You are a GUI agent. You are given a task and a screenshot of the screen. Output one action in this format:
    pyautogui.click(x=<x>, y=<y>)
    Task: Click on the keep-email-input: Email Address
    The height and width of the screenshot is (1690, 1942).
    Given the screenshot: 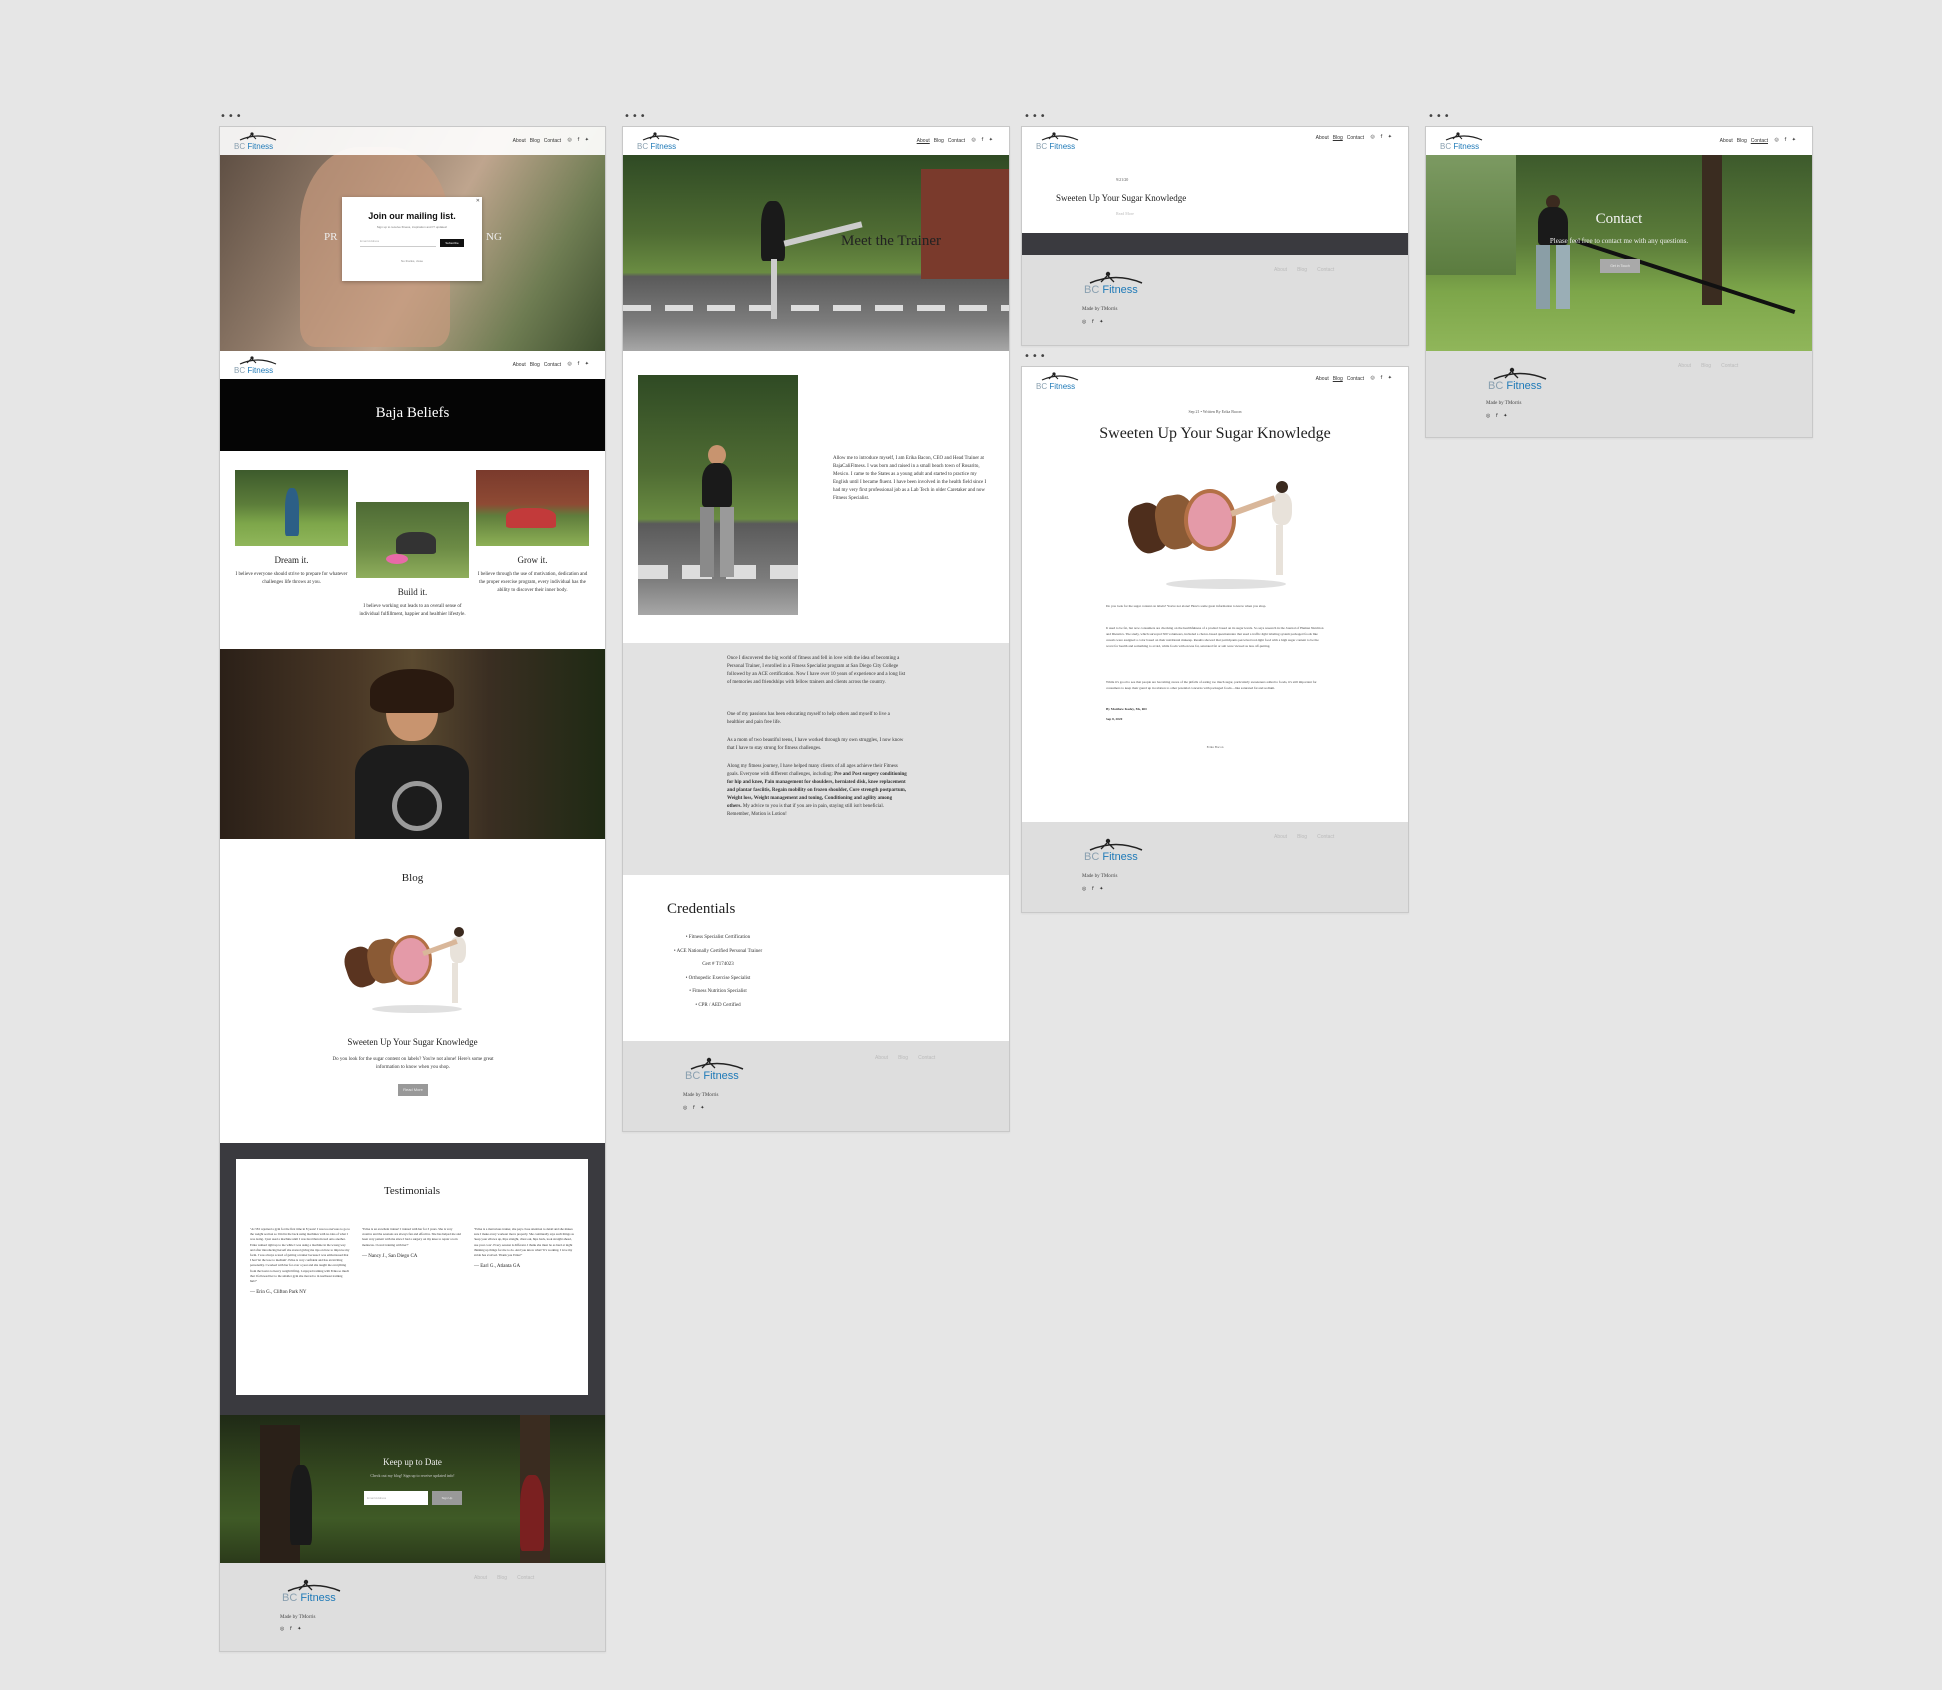 What is the action you would take?
    pyautogui.click(x=396, y=1498)
    